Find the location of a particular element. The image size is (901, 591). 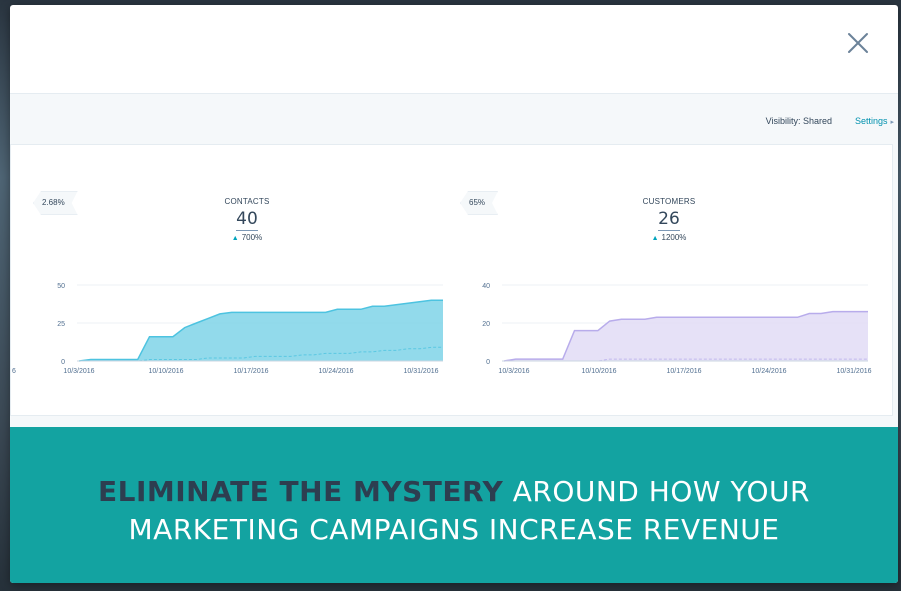

customers-metric: CUSTOMERS 26 ▲ 1200% is located at coordinates (669, 219).